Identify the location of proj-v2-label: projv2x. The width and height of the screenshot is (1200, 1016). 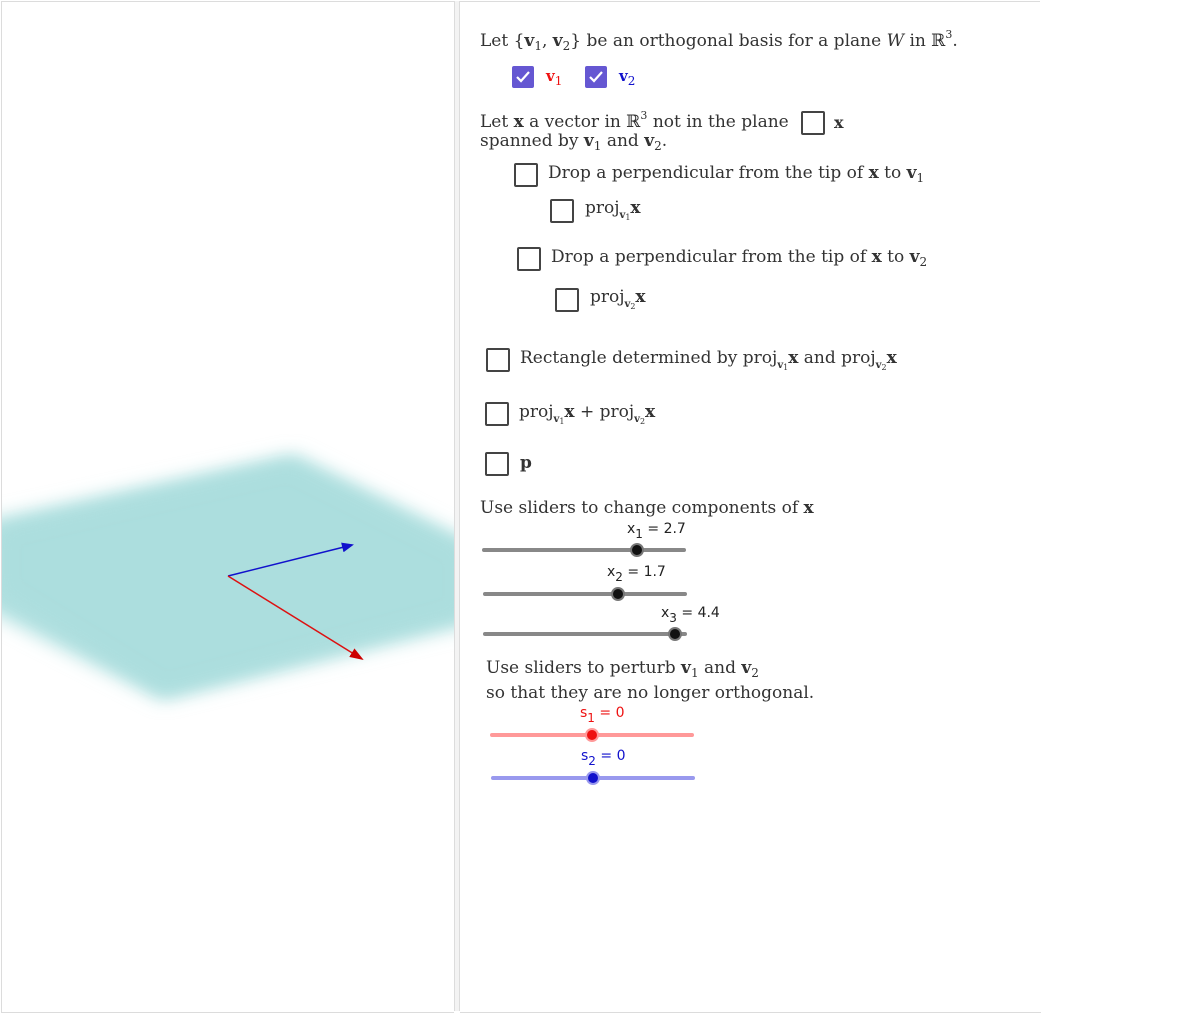
(618, 299).